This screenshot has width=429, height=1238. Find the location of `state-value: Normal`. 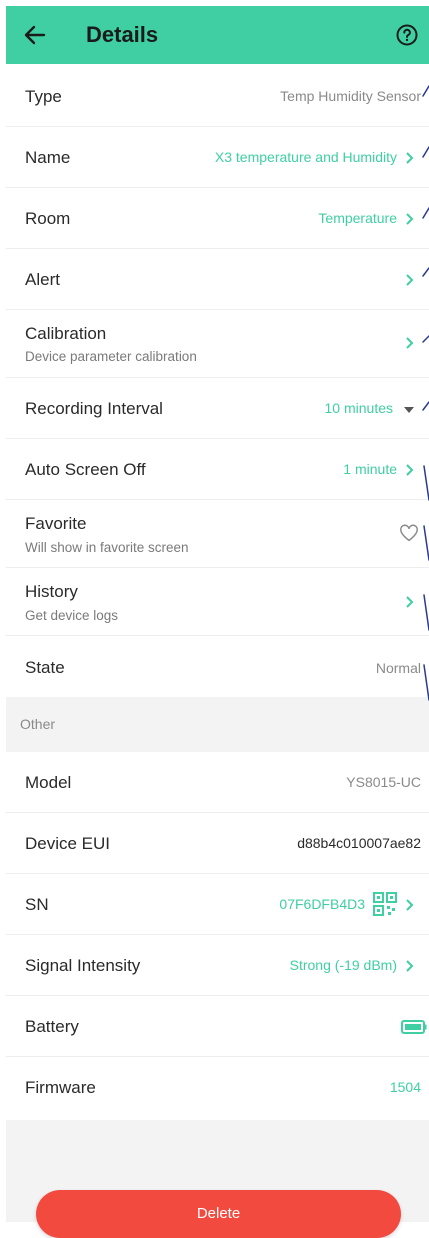

state-value: Normal is located at coordinates (398, 668).